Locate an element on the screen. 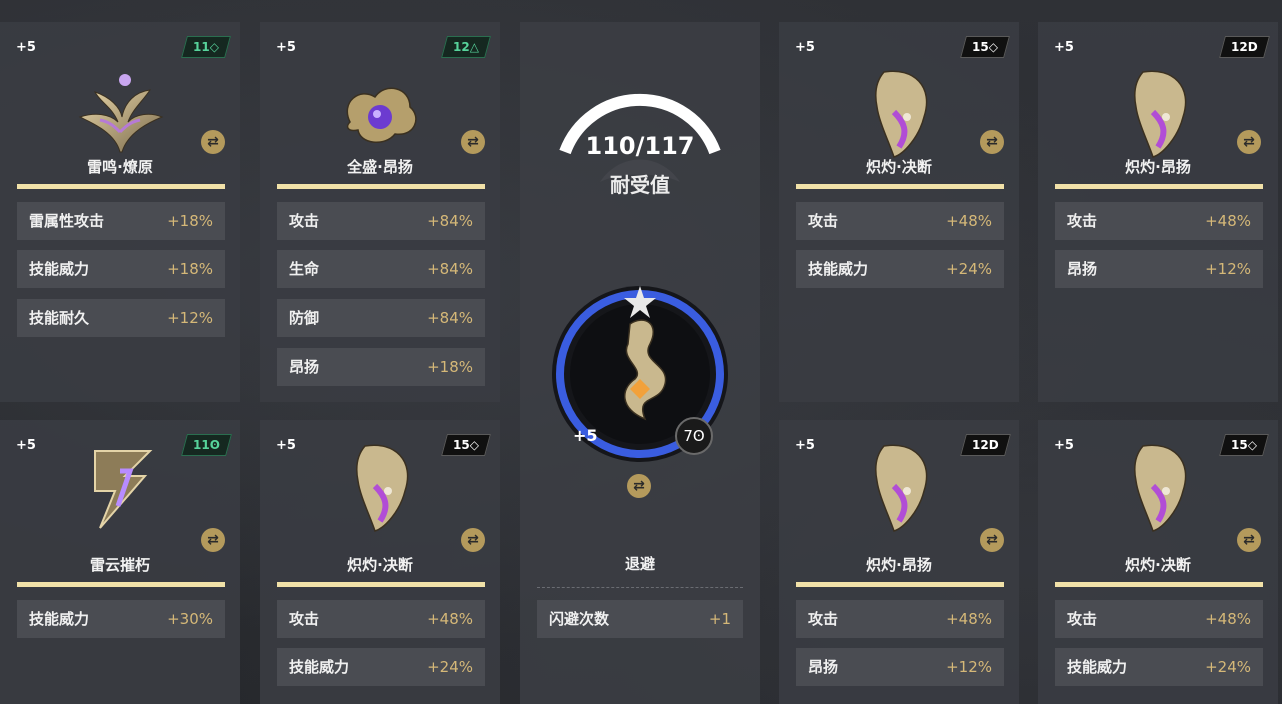 This screenshot has height=704, width=1282. echo-card-5: +5 15◇ ⇄ 炽灼·决断 攻击 +48% 技能威力 +24% is located at coordinates (899, 212).